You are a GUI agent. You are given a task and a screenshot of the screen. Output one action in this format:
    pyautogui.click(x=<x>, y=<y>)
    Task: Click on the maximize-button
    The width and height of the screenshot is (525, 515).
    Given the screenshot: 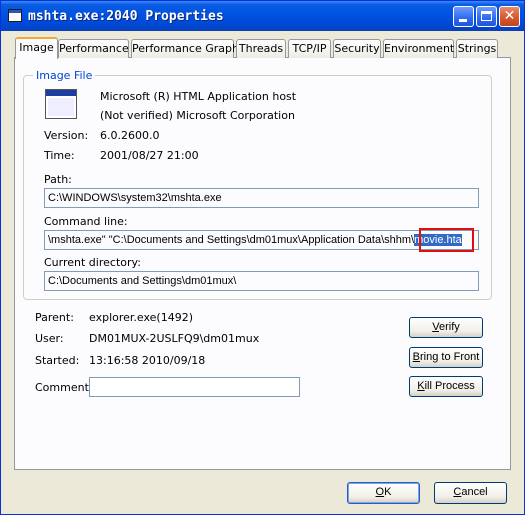 What is the action you would take?
    pyautogui.click(x=486, y=16)
    